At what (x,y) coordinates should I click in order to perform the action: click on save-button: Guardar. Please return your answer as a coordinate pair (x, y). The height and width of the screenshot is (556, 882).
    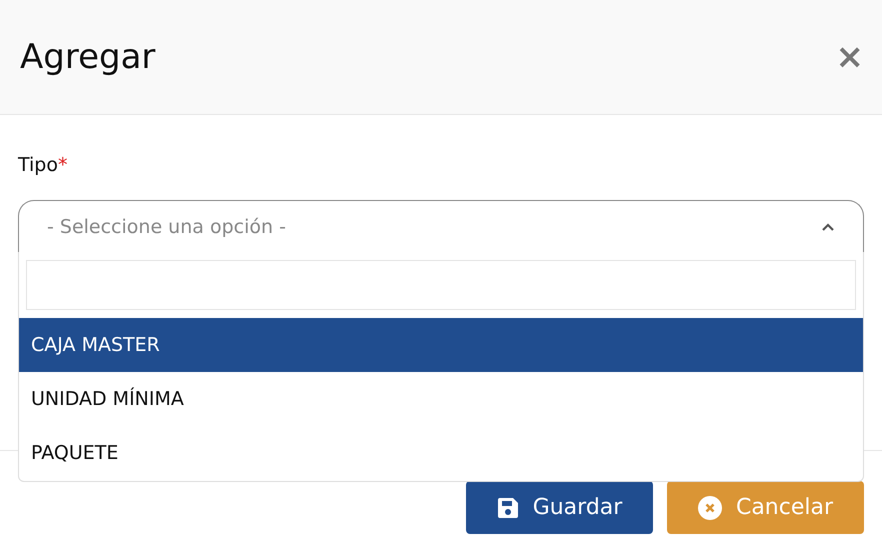
    Looking at the image, I should click on (559, 507).